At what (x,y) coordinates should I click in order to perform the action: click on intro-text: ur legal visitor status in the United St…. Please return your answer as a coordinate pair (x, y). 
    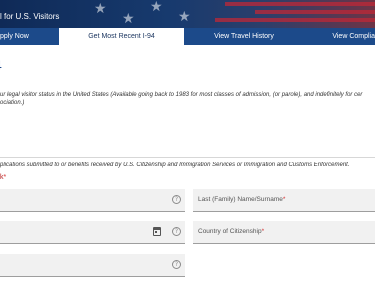
    Looking at the image, I should click on (187, 99).